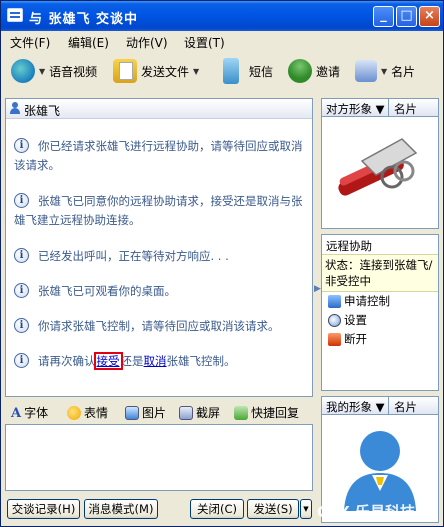 The width and height of the screenshot is (444, 527). I want to click on collapse-panel-handle: ▶, so click(317, 299).